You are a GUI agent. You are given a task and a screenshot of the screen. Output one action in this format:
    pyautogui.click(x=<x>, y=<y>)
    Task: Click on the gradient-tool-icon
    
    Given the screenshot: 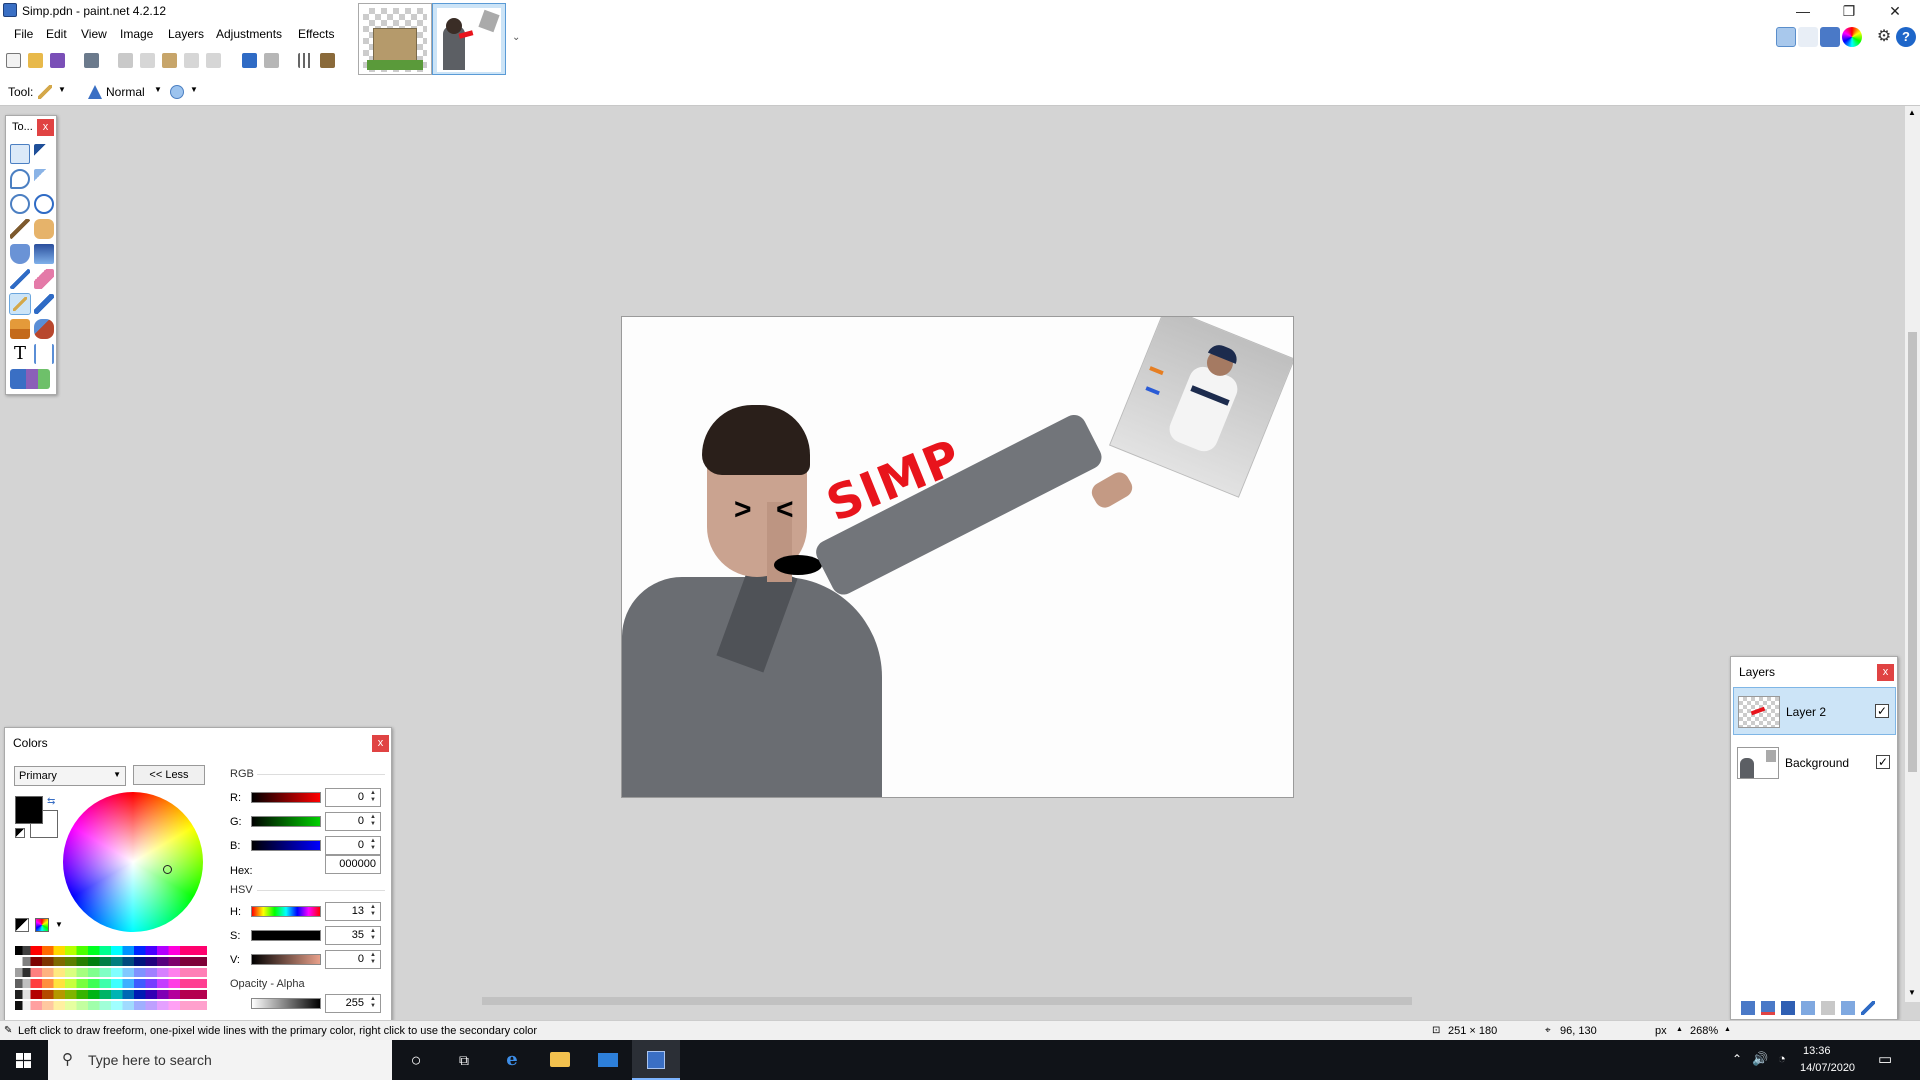 What is the action you would take?
    pyautogui.click(x=44, y=254)
    